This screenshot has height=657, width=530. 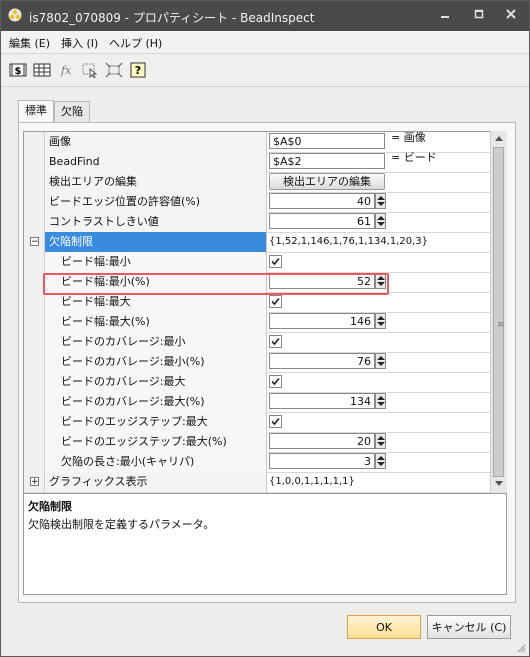 I want to click on property-row: 欠陥の長さ:最小(キャリパ) 3, so click(x=257, y=462).